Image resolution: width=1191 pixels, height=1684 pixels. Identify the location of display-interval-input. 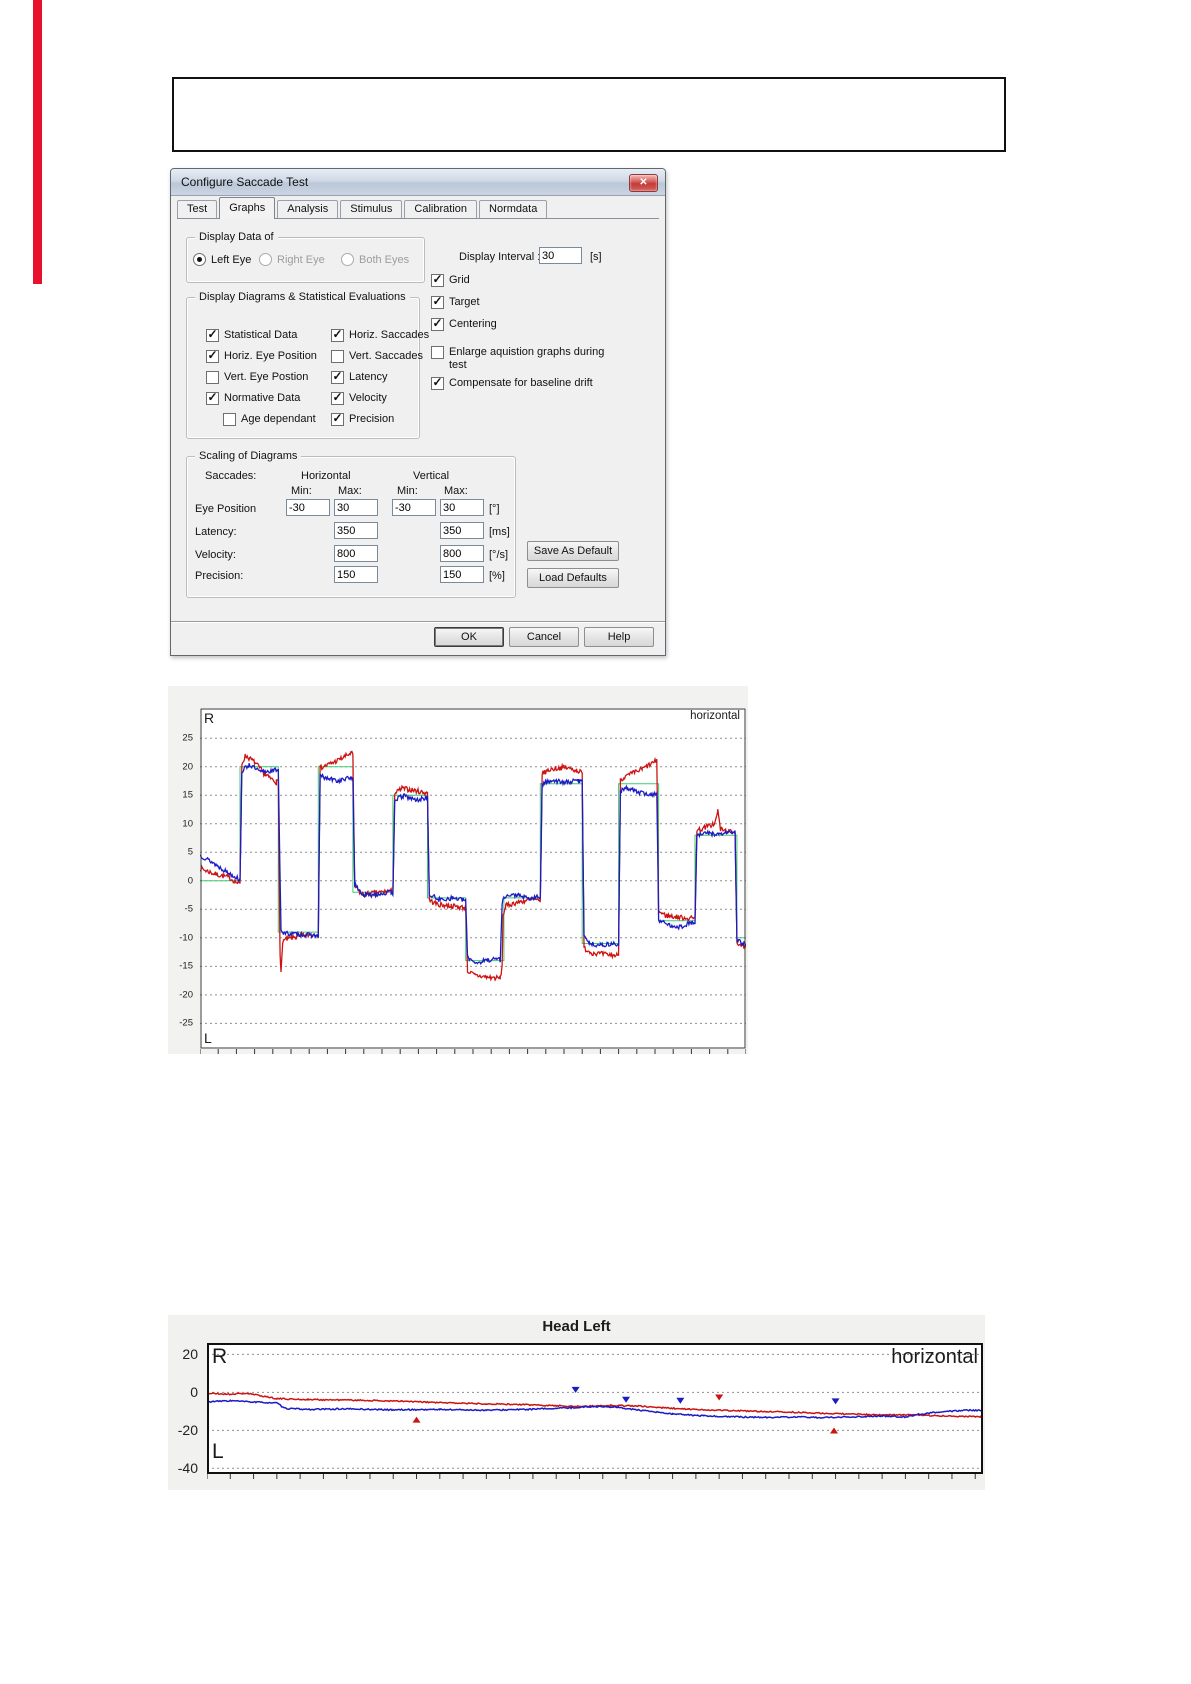
(560, 255).